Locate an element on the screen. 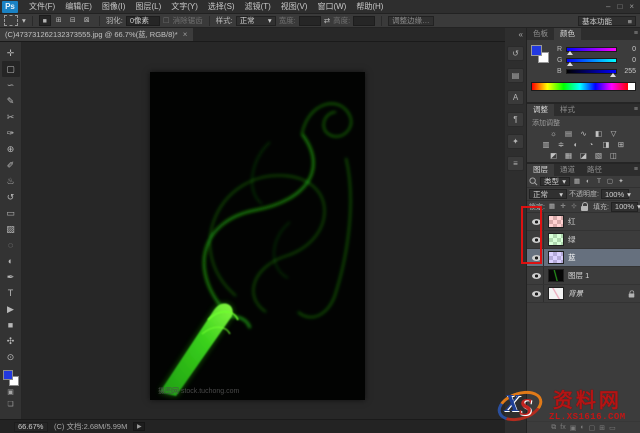 This screenshot has width=640, height=433. collapse-panels-icon: « is located at coordinates (522, 34).